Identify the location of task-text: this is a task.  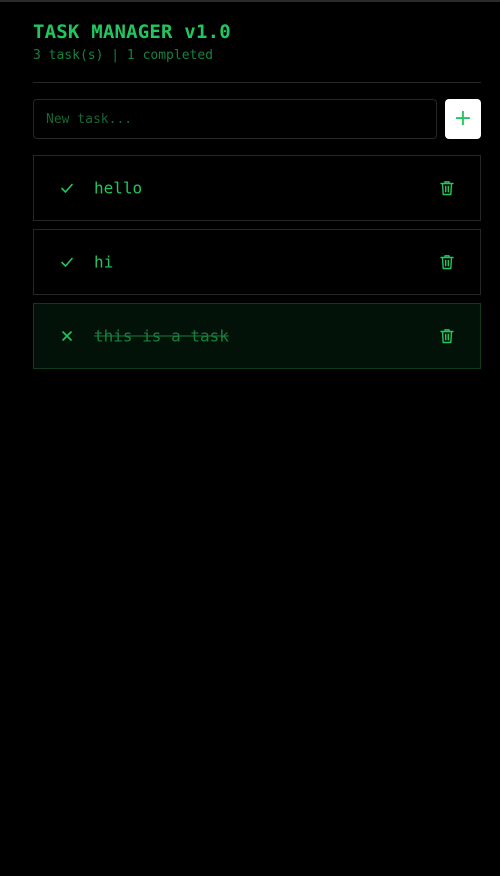
(161, 336).